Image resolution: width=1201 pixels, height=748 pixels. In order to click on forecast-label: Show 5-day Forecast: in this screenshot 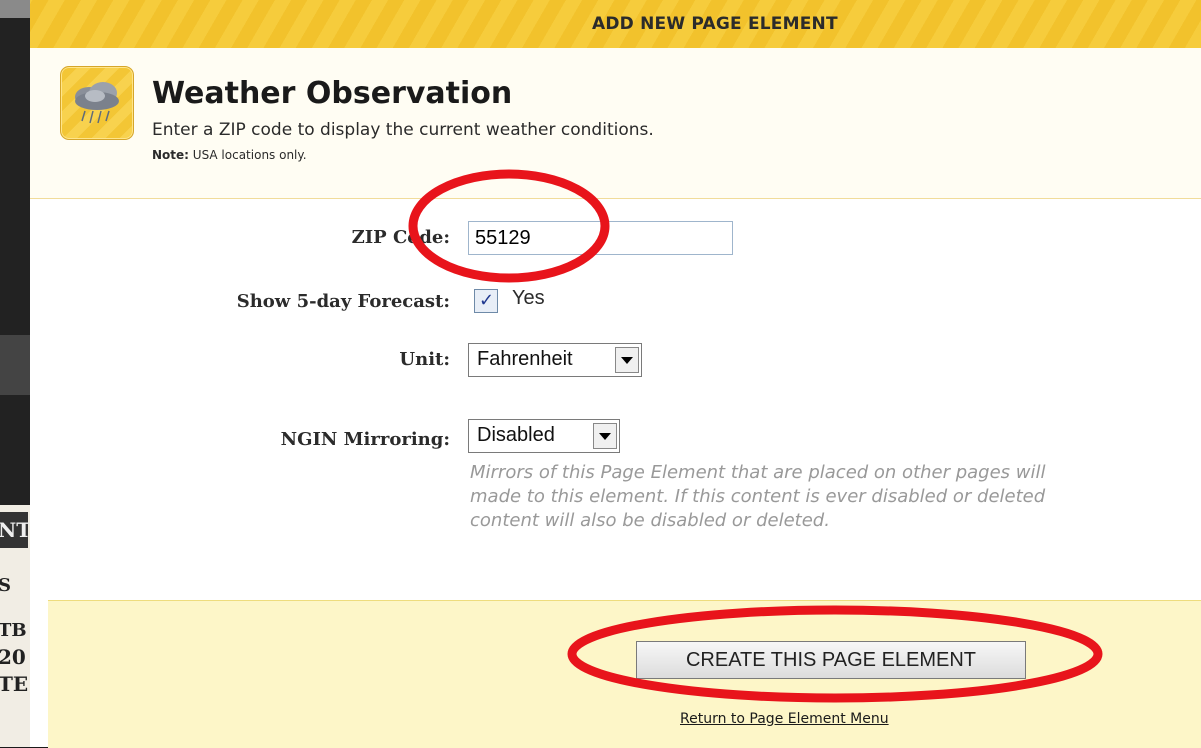, I will do `click(343, 301)`.